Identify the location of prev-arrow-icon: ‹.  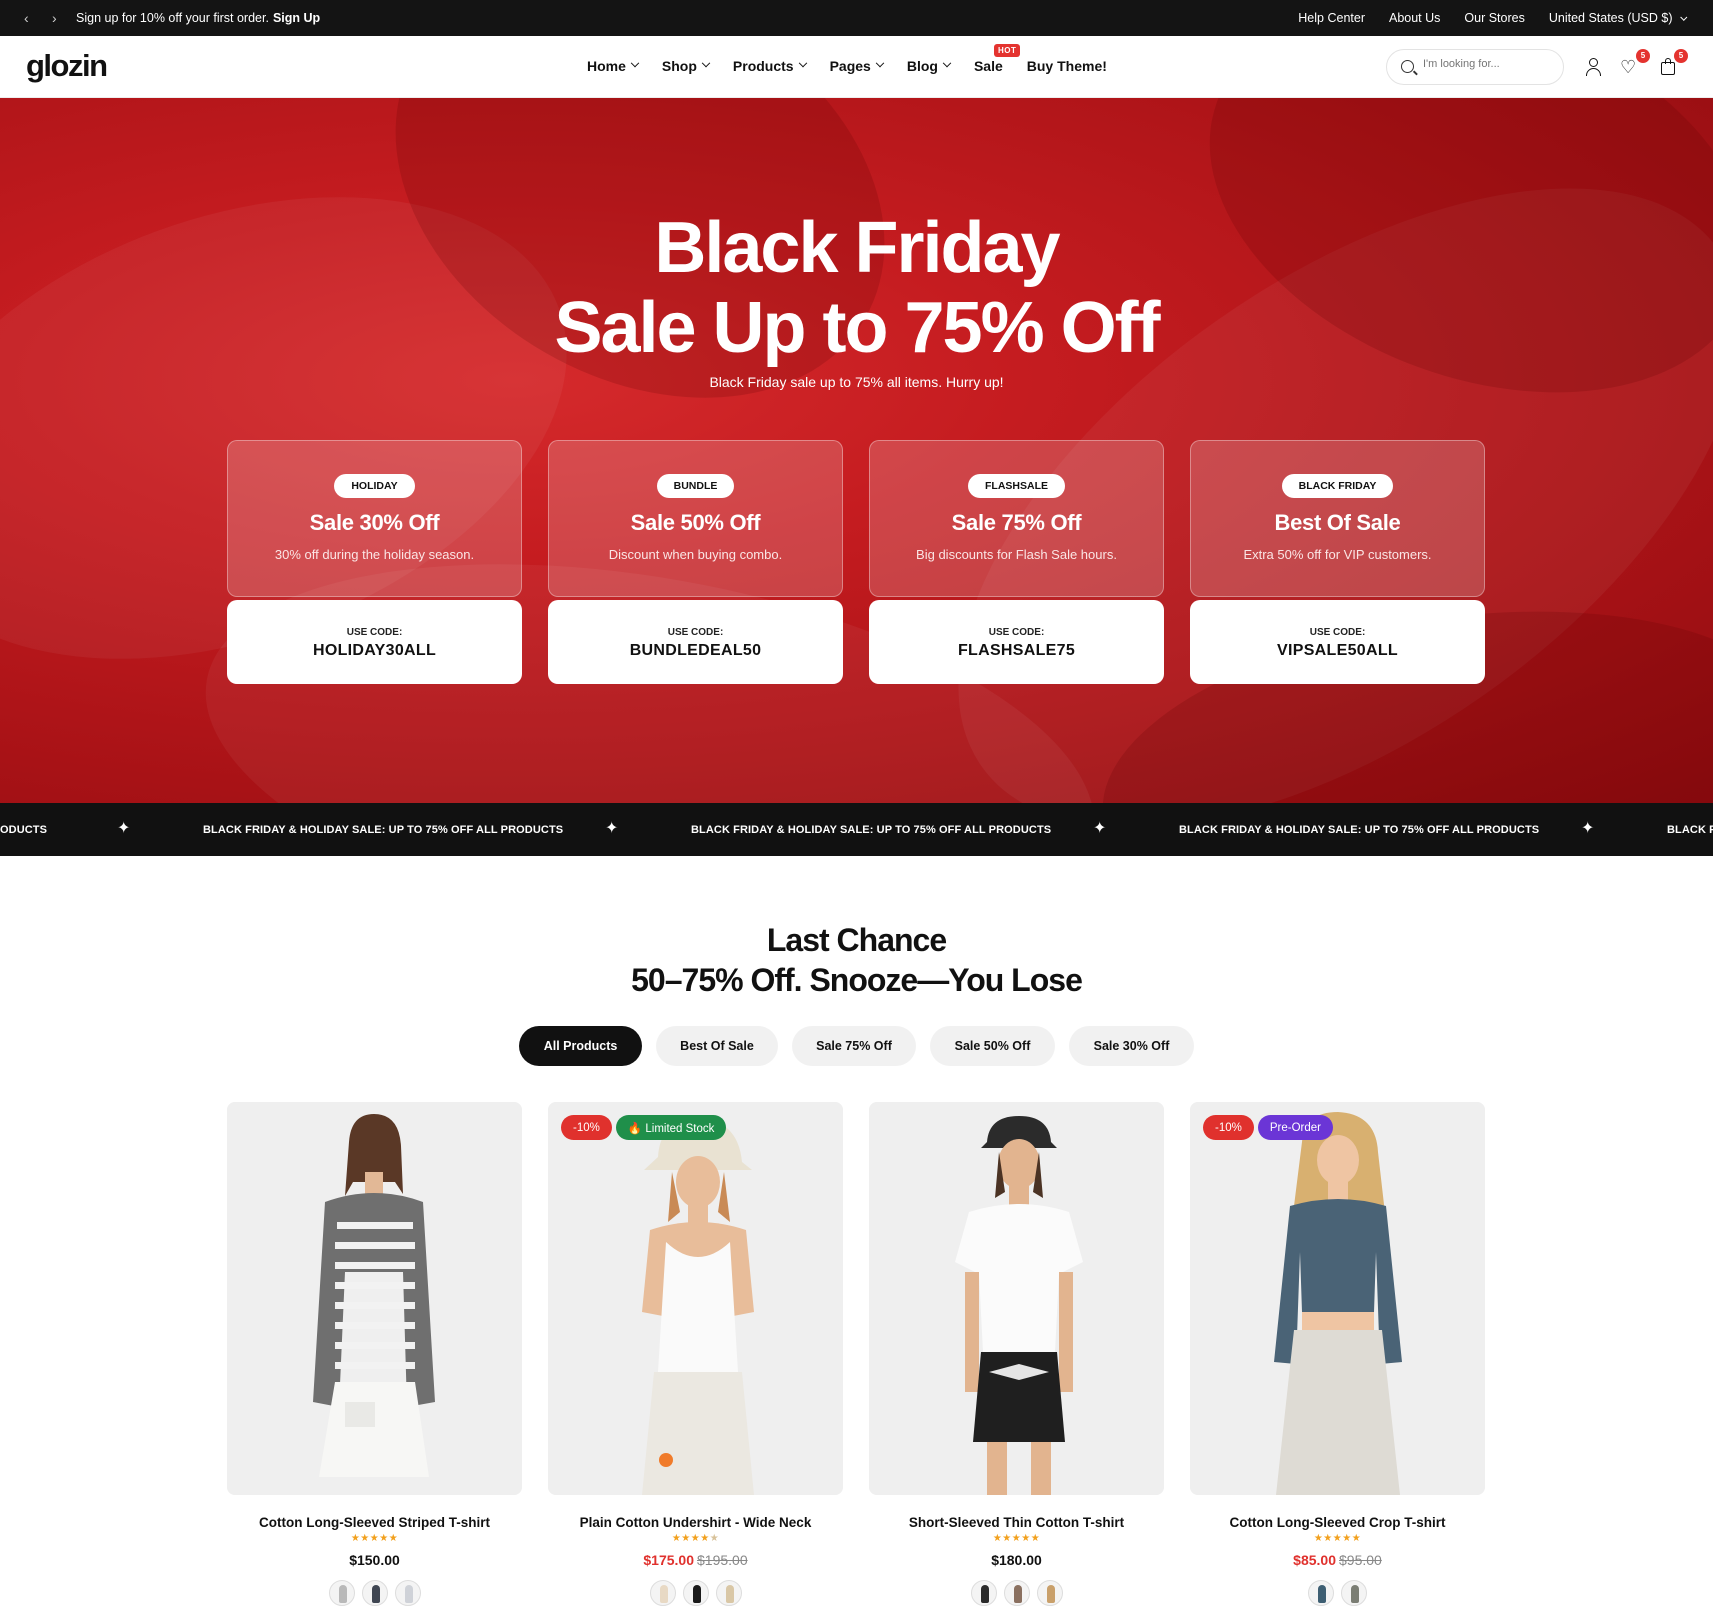
(30, 18).